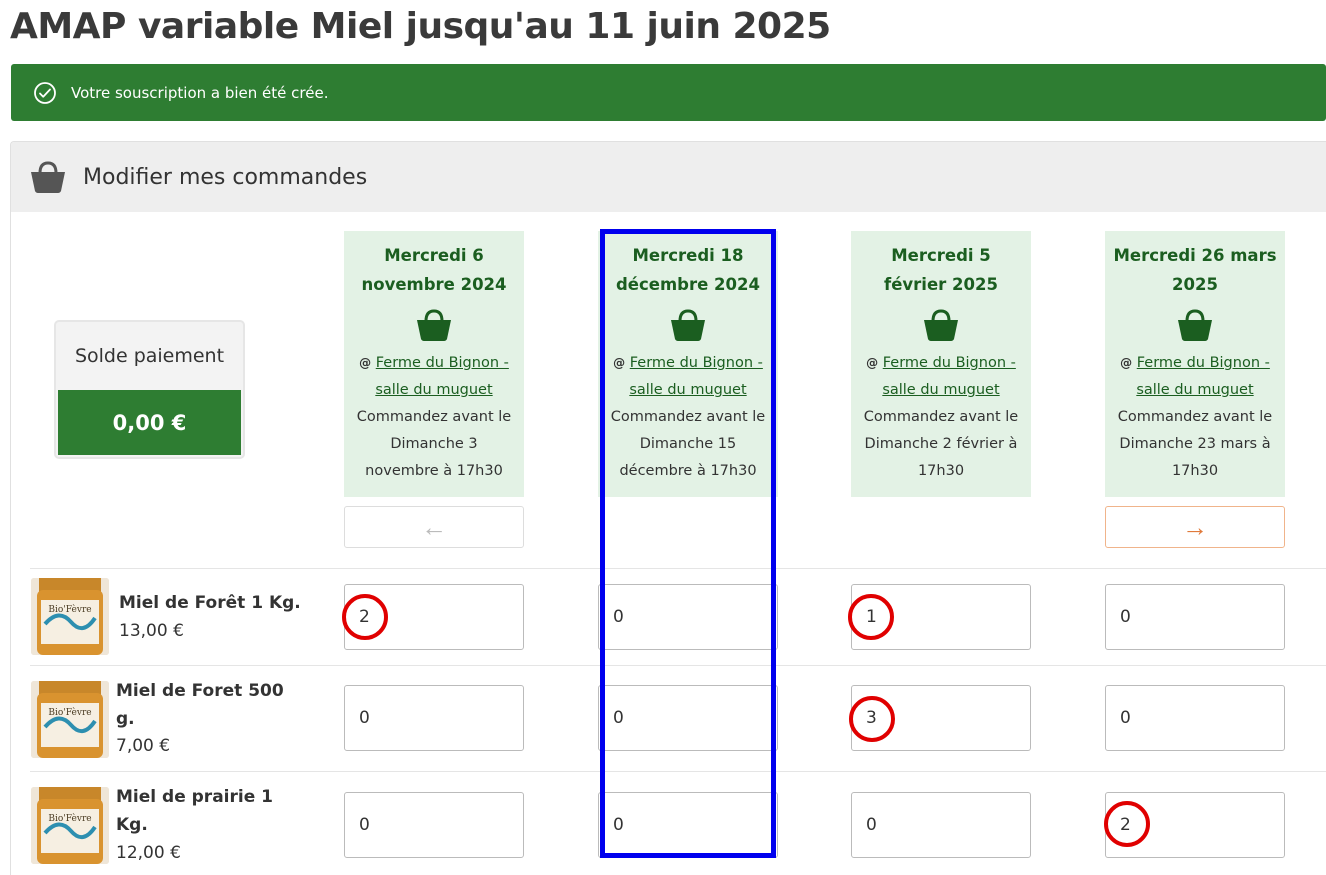 This screenshot has width=1326, height=875. What do you see at coordinates (200, 705) in the screenshot?
I see `product-name: Miel de Foret 500 g.` at bounding box center [200, 705].